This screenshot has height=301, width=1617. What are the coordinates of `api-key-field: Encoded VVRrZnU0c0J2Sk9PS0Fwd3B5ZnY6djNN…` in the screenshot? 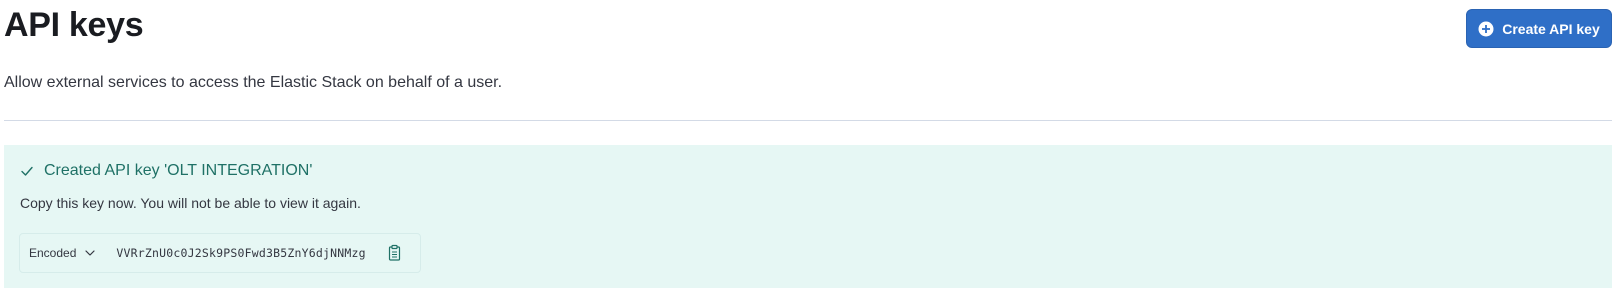 It's located at (220, 253).